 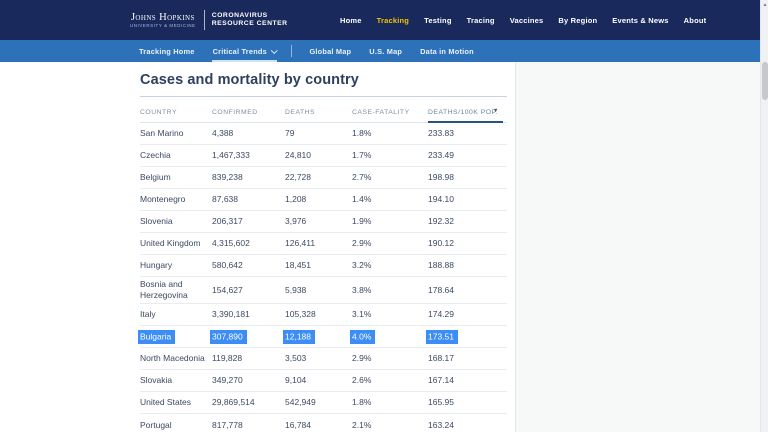 I want to click on logo-brand-sub: UNIVERSITY & MEDICINE, so click(x=163, y=25).